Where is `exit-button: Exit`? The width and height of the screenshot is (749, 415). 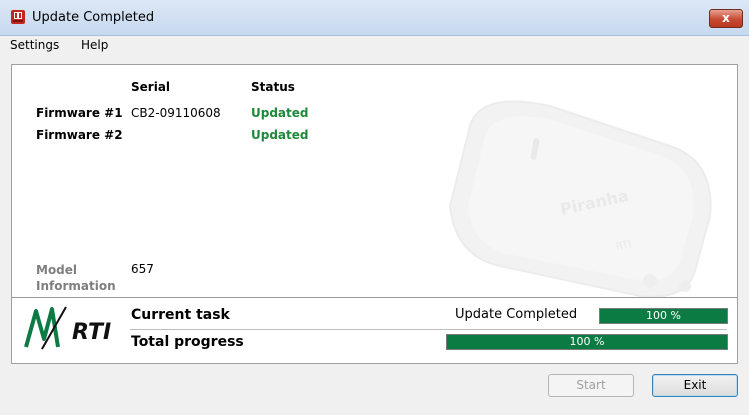 exit-button: Exit is located at coordinates (695, 385).